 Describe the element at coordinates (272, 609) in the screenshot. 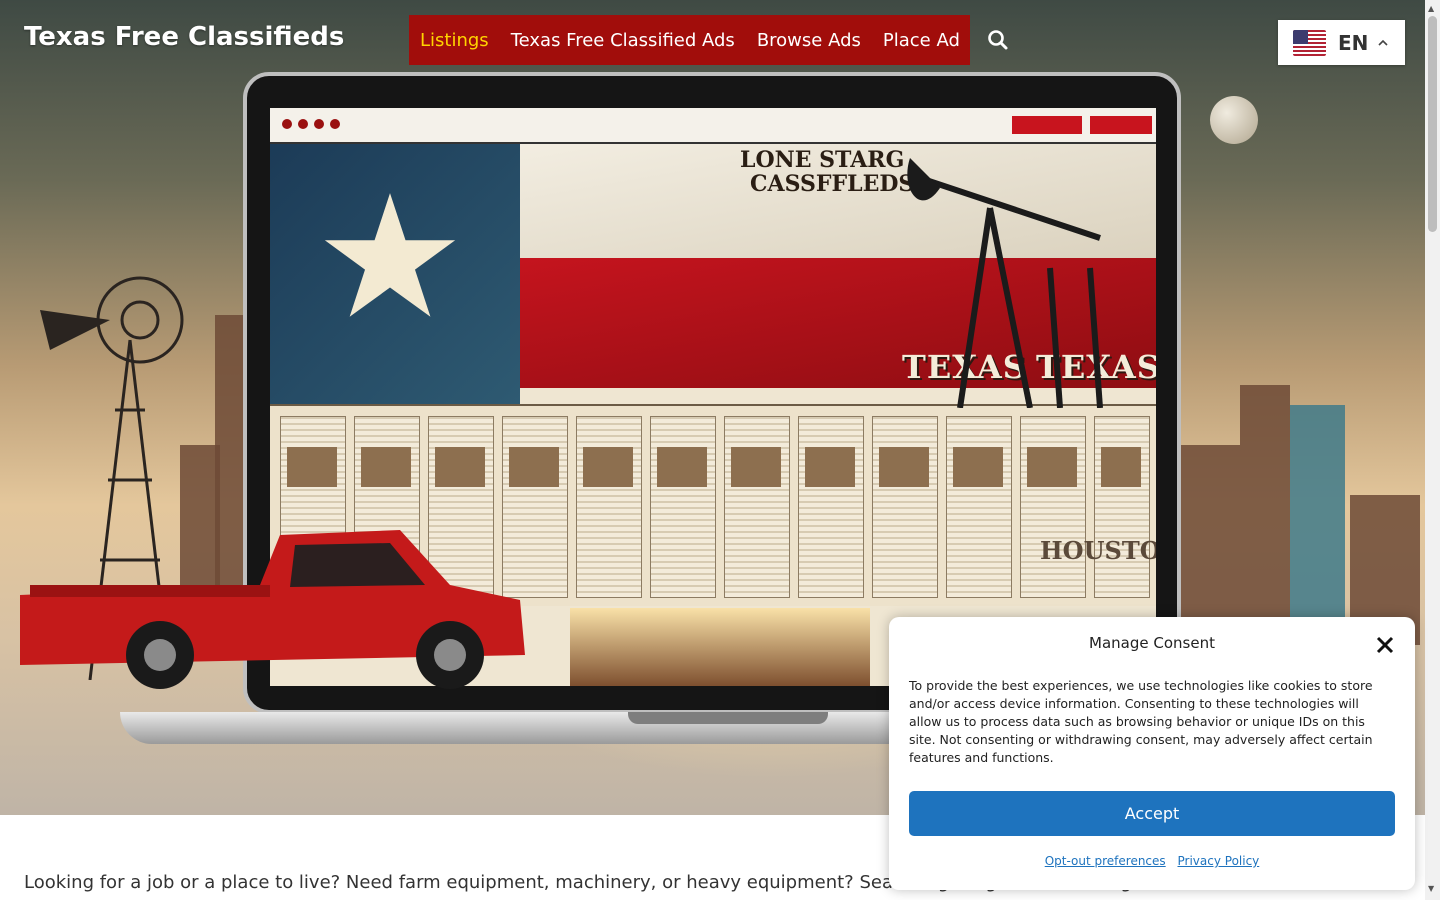

I see `pickup-truck-graphic` at that location.